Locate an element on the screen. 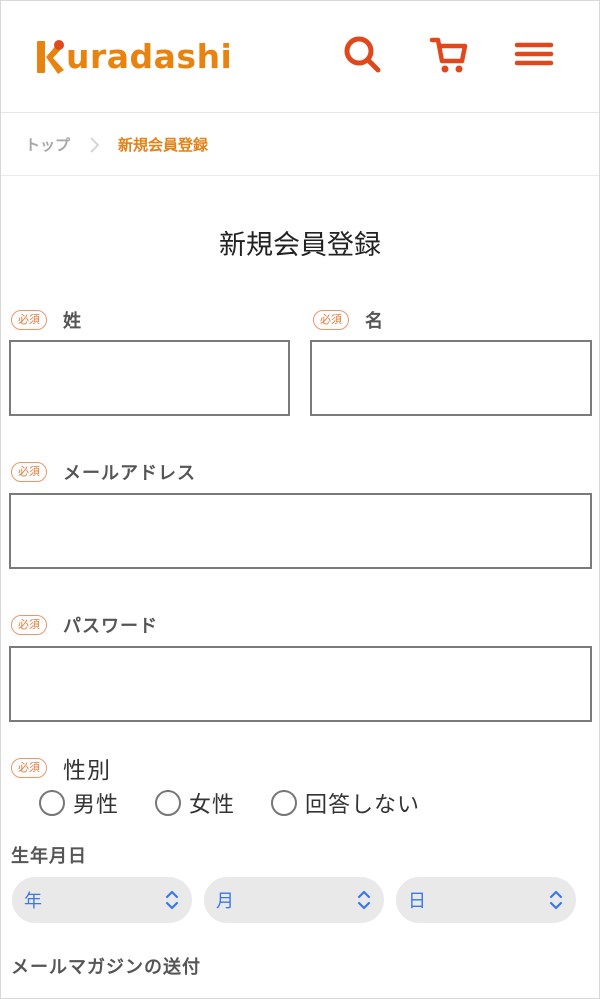 The height and width of the screenshot is (999, 600). chevron-right-icon is located at coordinates (95, 144).